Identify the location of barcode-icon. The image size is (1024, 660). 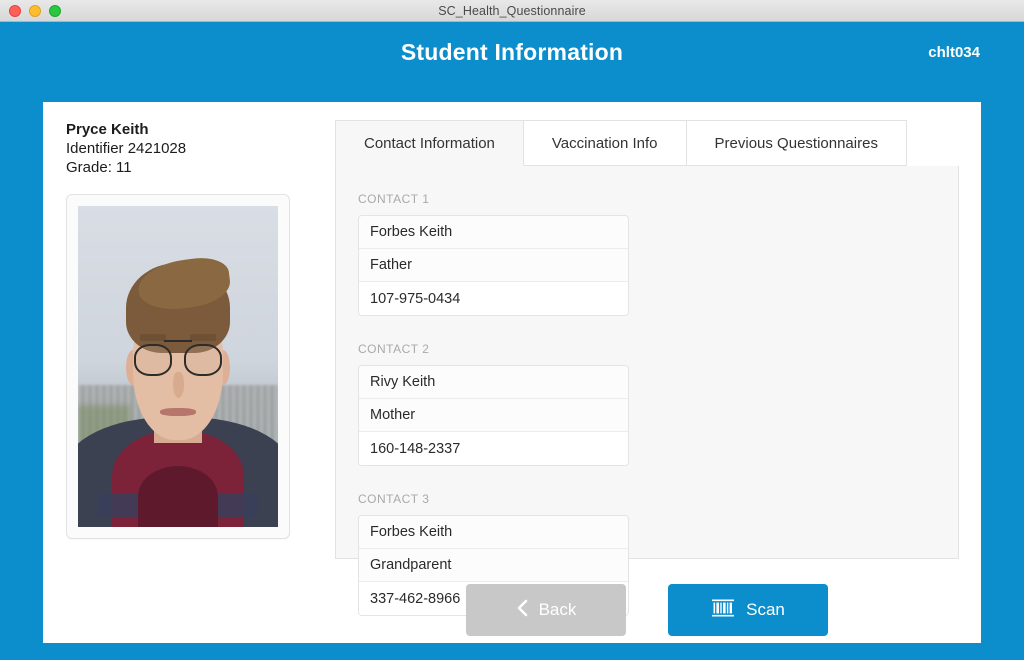
(723, 610).